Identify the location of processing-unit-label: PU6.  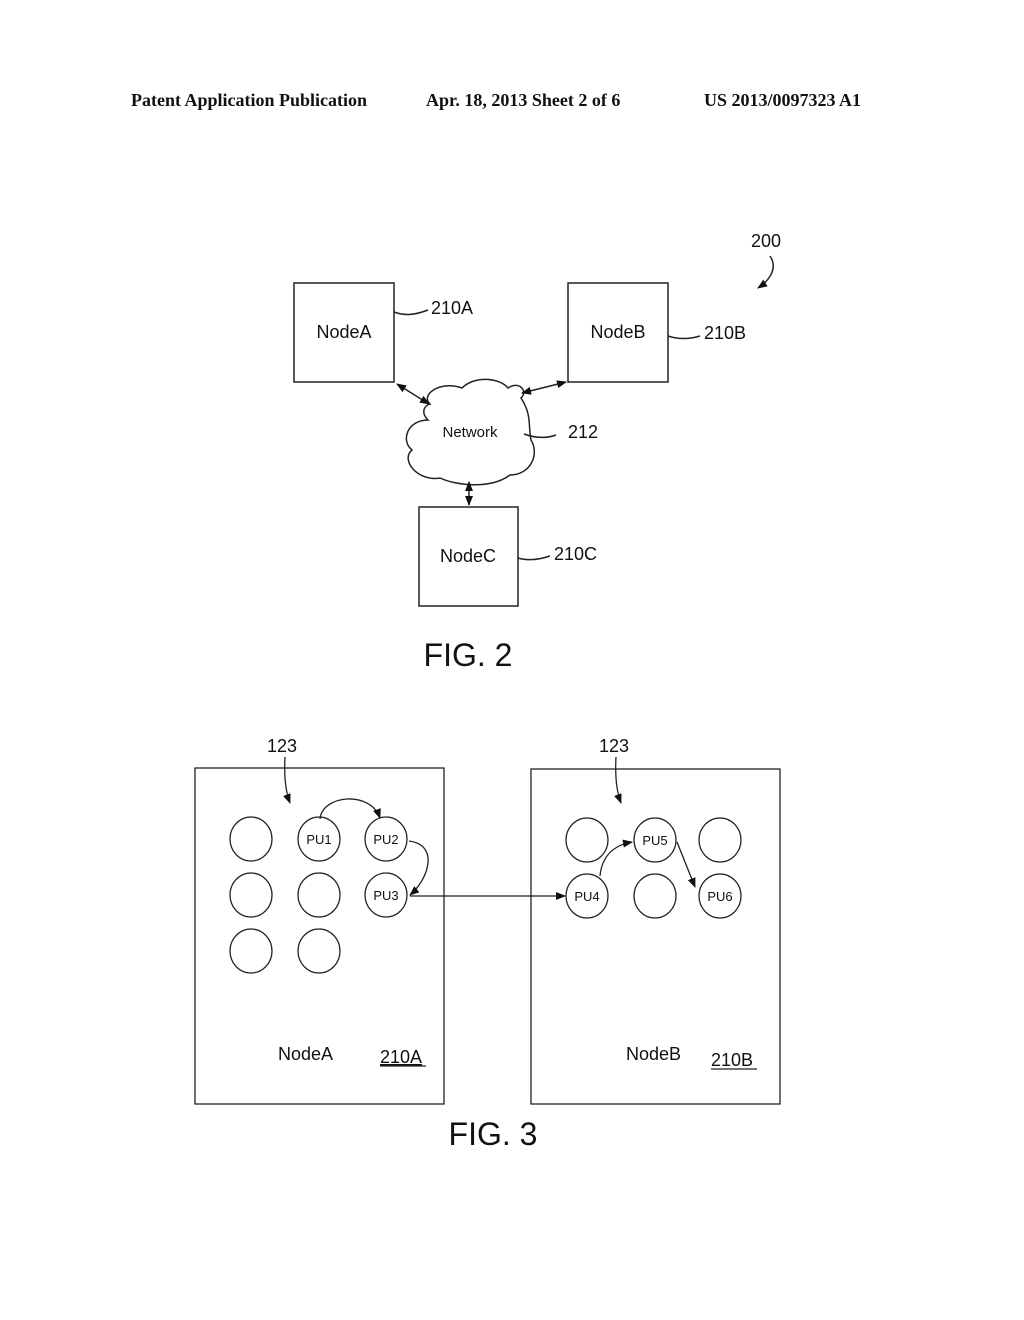
(719, 896).